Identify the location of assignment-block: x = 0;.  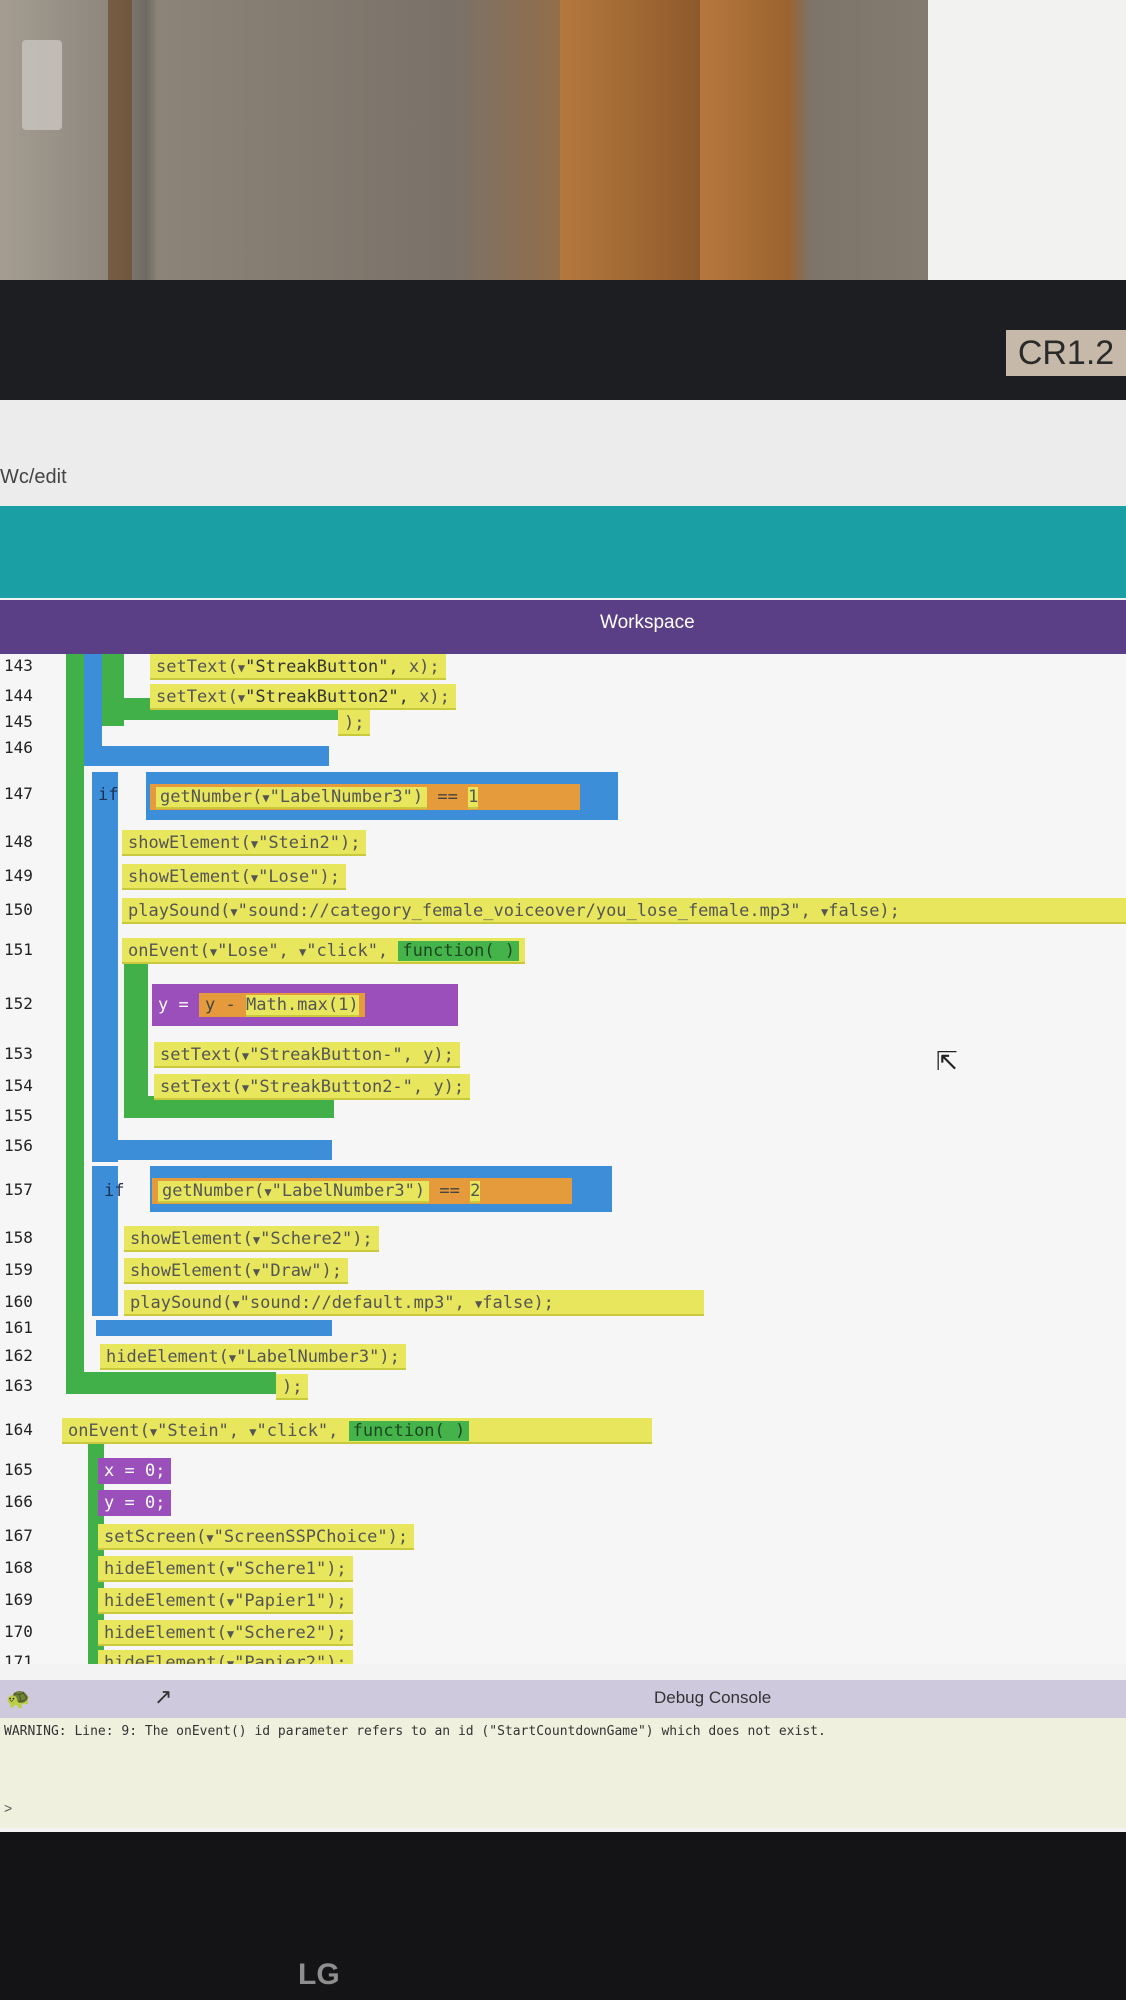
(135, 1471).